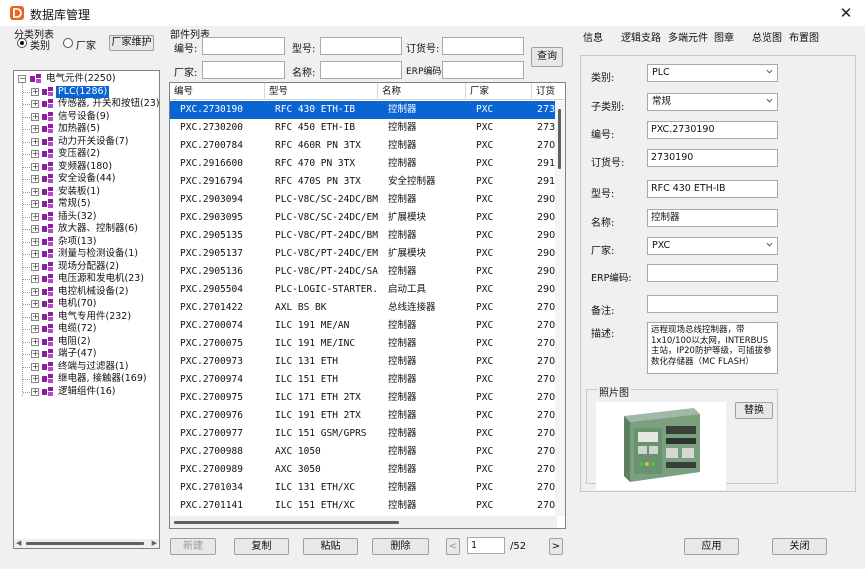 The width and height of the screenshot is (865, 569). What do you see at coordinates (846, 13) in the screenshot?
I see `window-close-button: ✕` at bounding box center [846, 13].